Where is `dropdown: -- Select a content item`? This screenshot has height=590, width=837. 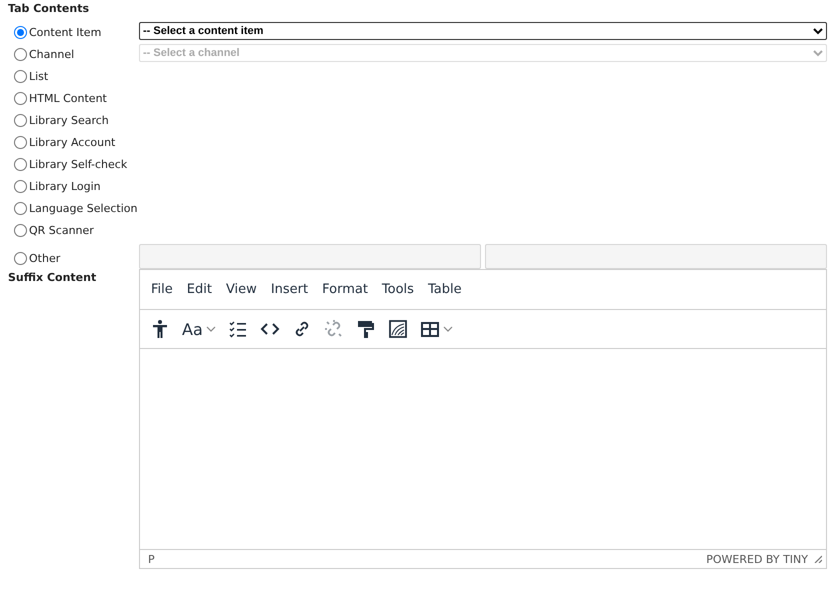 dropdown: -- Select a content item is located at coordinates (483, 31).